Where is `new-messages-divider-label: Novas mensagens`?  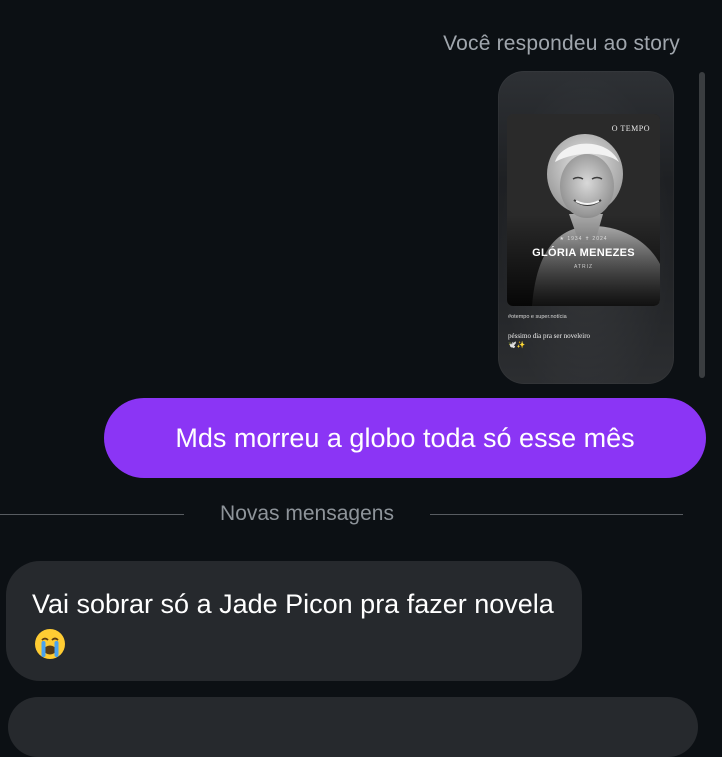
new-messages-divider-label: Novas mensagens is located at coordinates (307, 513).